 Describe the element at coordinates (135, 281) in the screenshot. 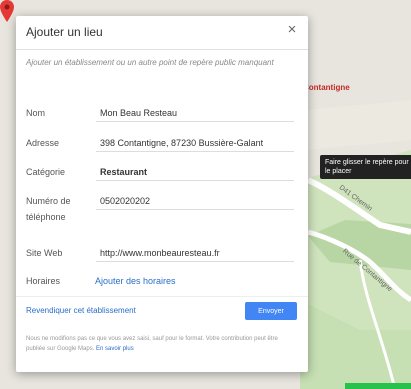

I see `add-hours-link: Ajouter des horaires` at that location.